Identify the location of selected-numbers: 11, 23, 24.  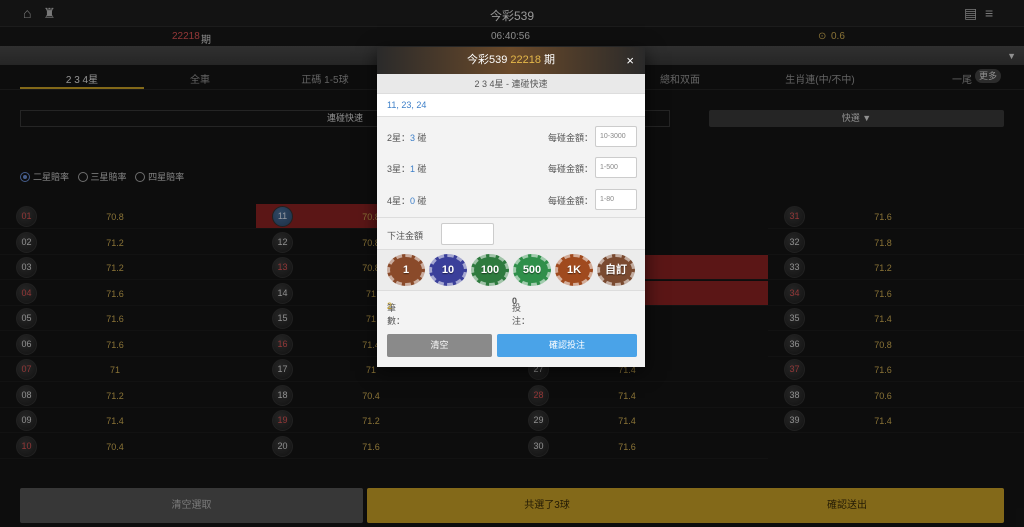
(511, 105).